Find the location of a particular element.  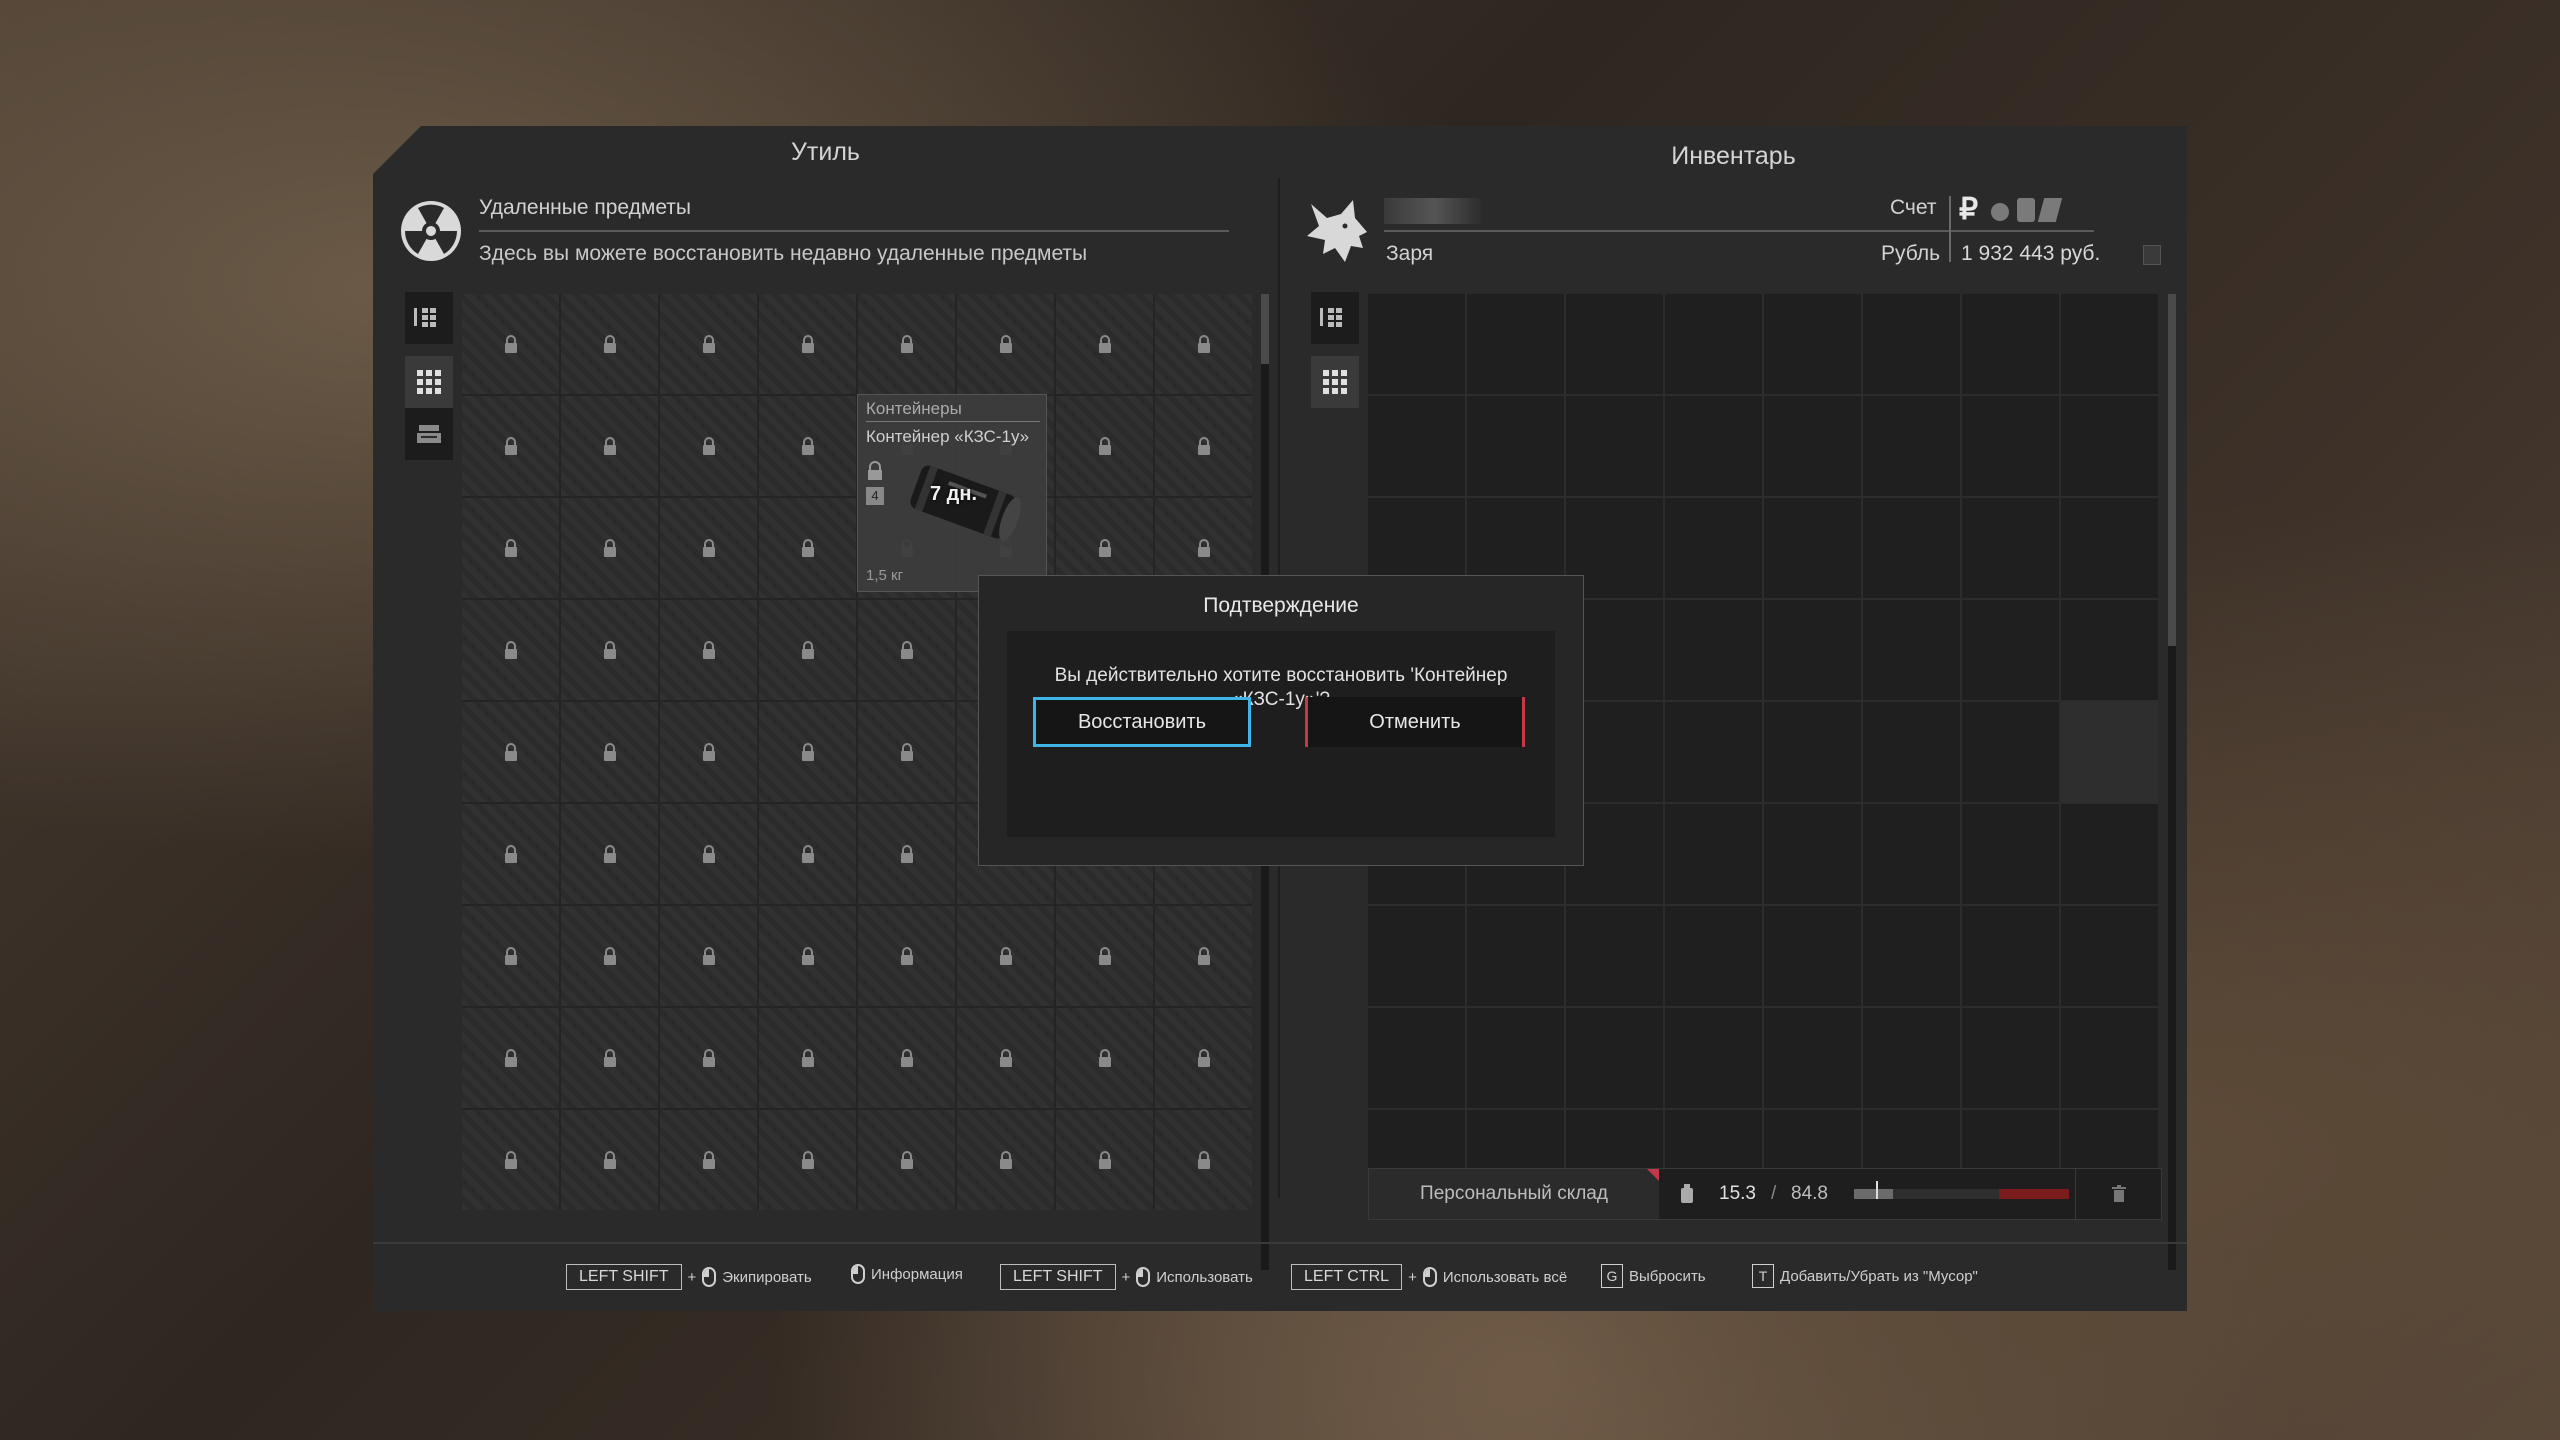

balance-info-icon is located at coordinates (2152, 255).